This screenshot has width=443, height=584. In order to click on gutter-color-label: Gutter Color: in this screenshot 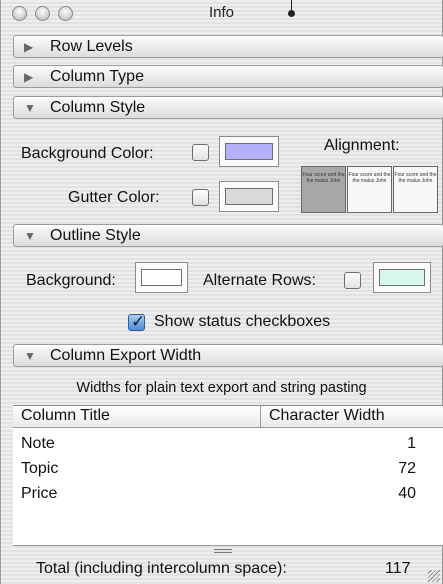, I will do `click(114, 197)`.